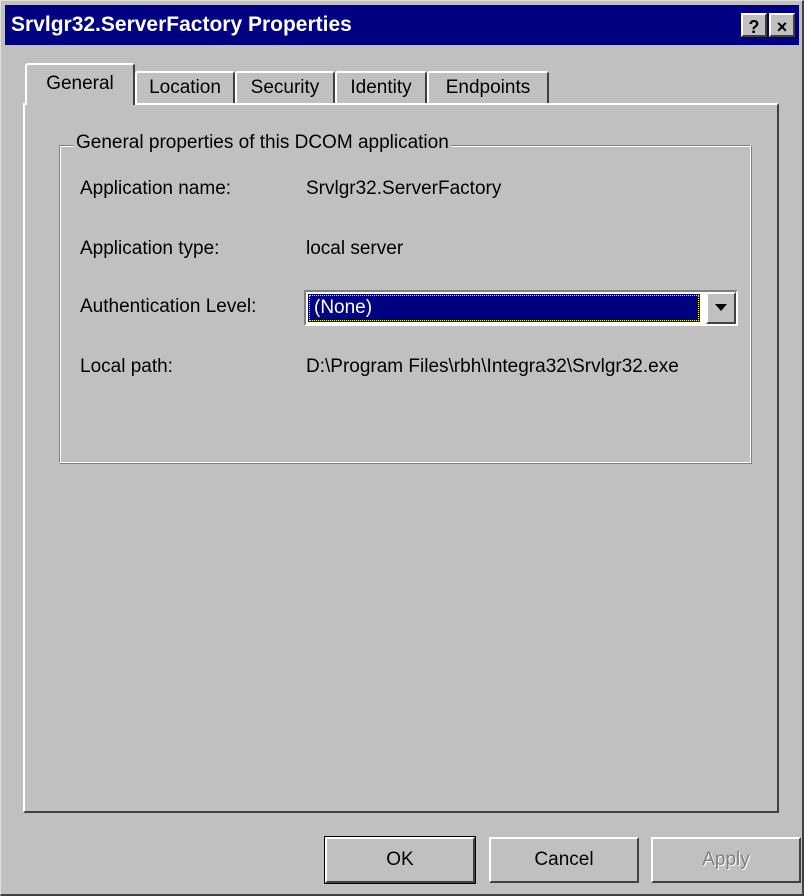  What do you see at coordinates (564, 860) in the screenshot?
I see `cancel-button: Cancel` at bounding box center [564, 860].